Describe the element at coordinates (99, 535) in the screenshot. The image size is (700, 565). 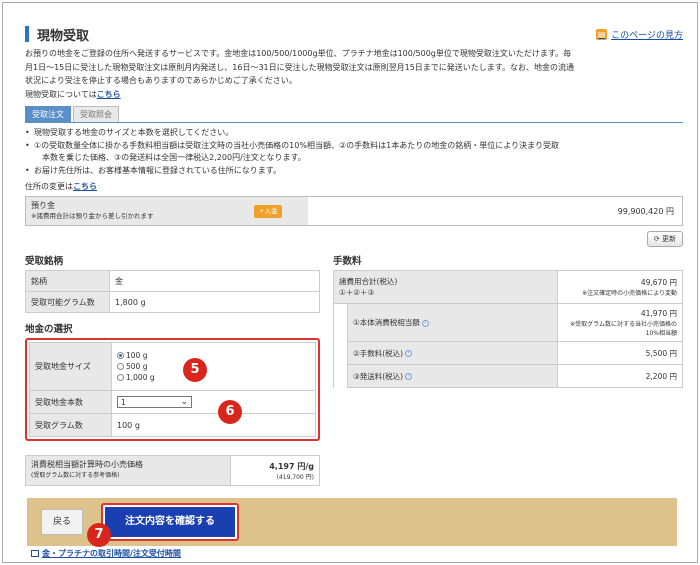
I see `step-badge-7: 7` at that location.